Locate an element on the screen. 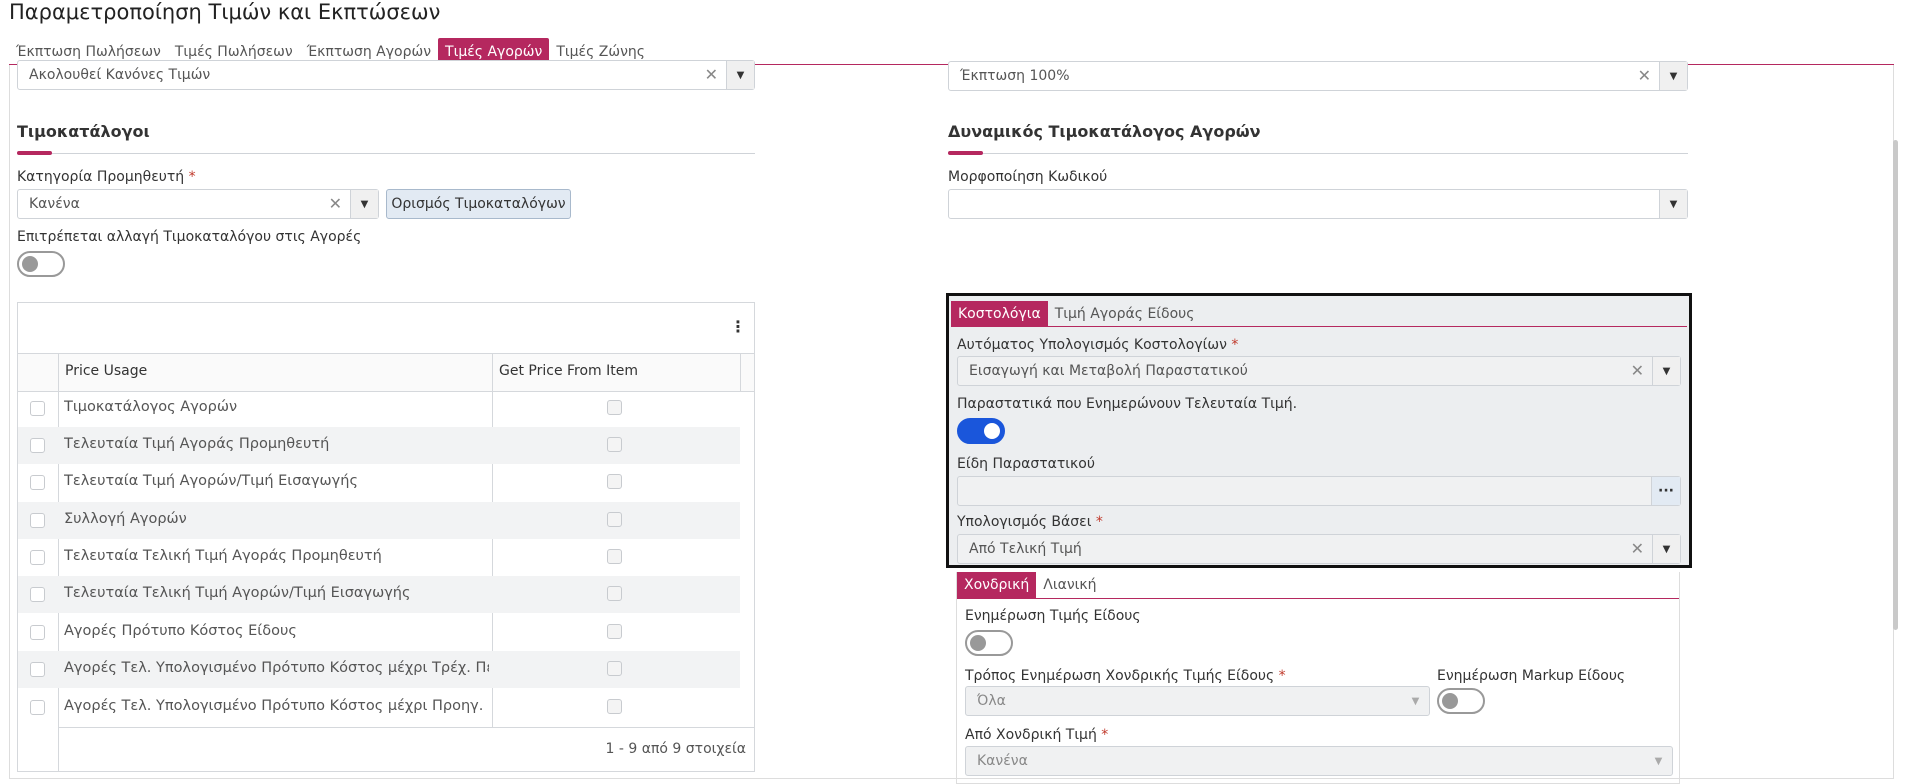 The image size is (1905, 784). doc-types-label: Είδη Παραστατικού is located at coordinates (1026, 464).